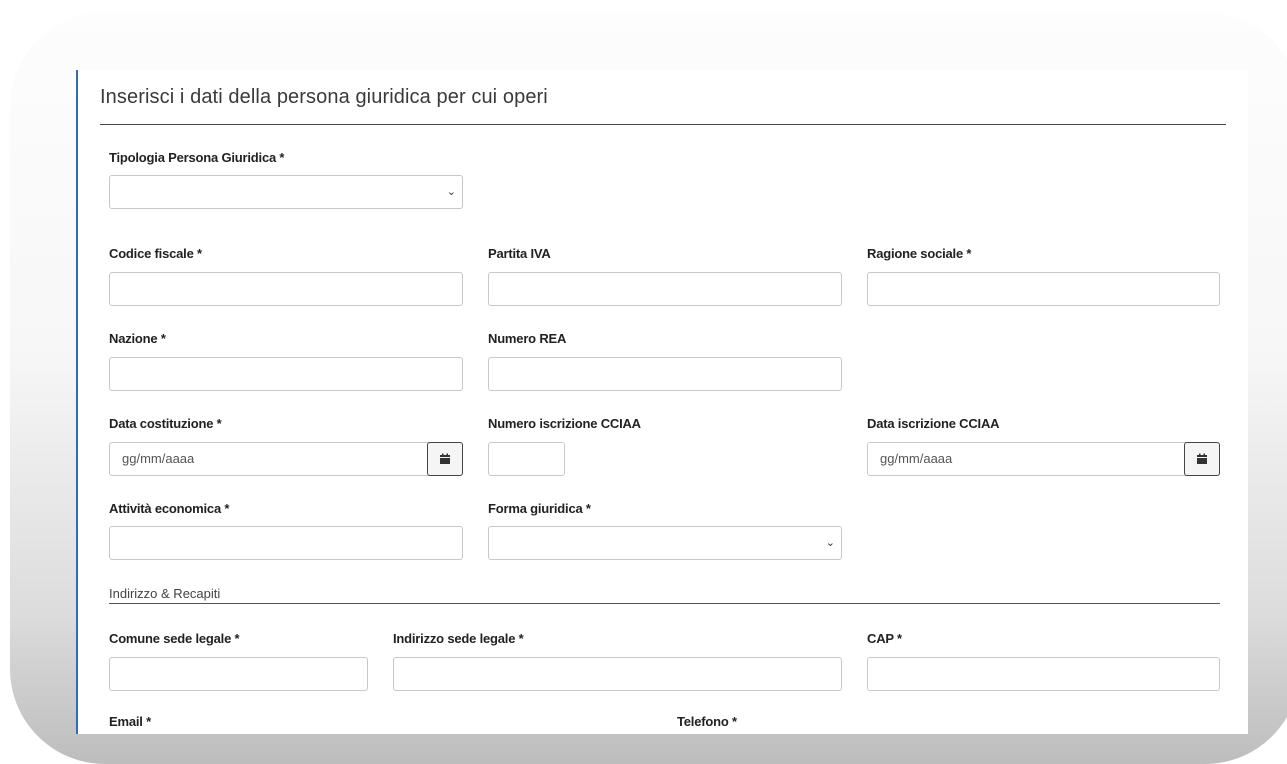 The width and height of the screenshot is (1287, 764). I want to click on forma-giuridica-label: Forma giuridica *, so click(539, 508).